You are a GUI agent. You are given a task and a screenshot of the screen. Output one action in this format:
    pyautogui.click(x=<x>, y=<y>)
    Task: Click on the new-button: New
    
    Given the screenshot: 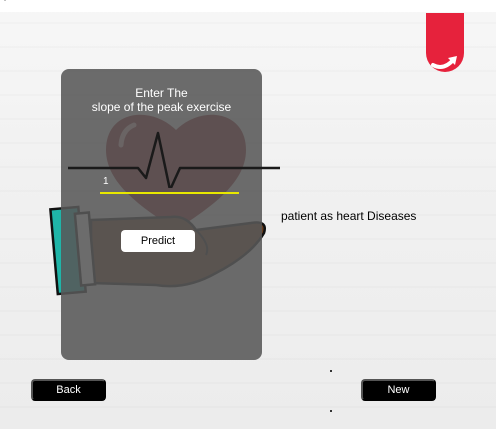 What is the action you would take?
    pyautogui.click(x=398, y=390)
    